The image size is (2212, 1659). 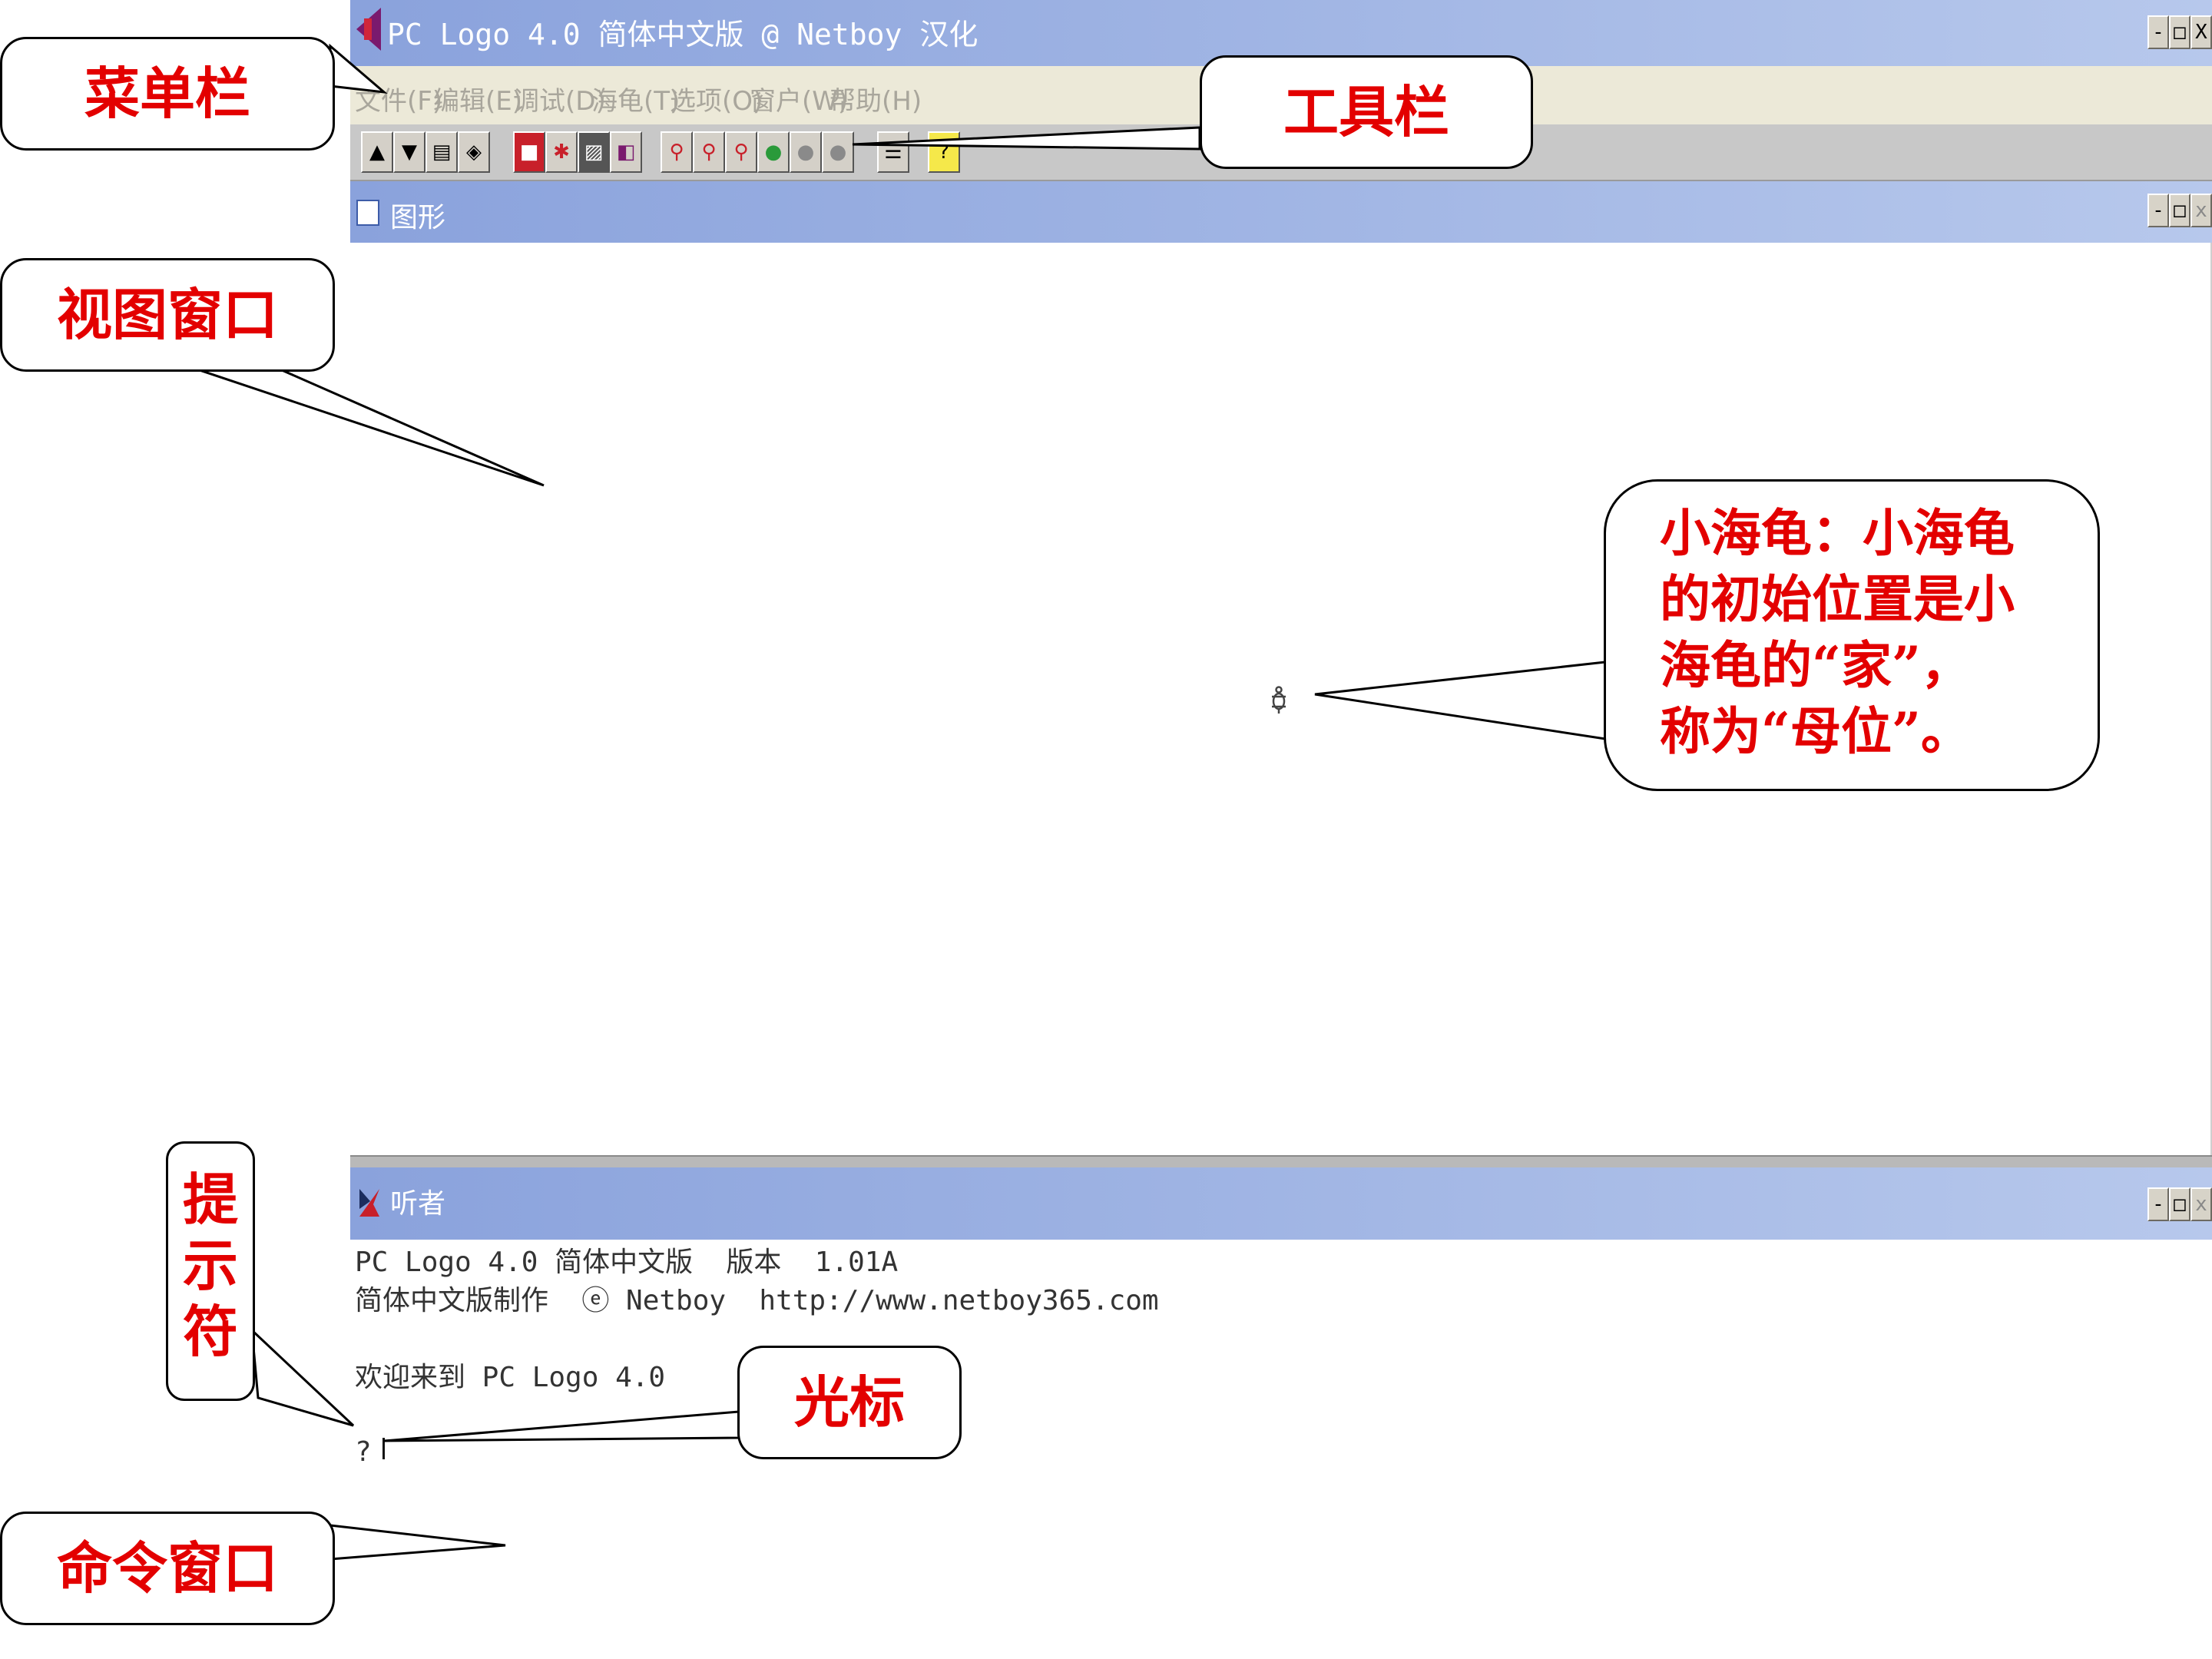 What do you see at coordinates (364, 1452) in the screenshot?
I see `command-prompt: ?` at bounding box center [364, 1452].